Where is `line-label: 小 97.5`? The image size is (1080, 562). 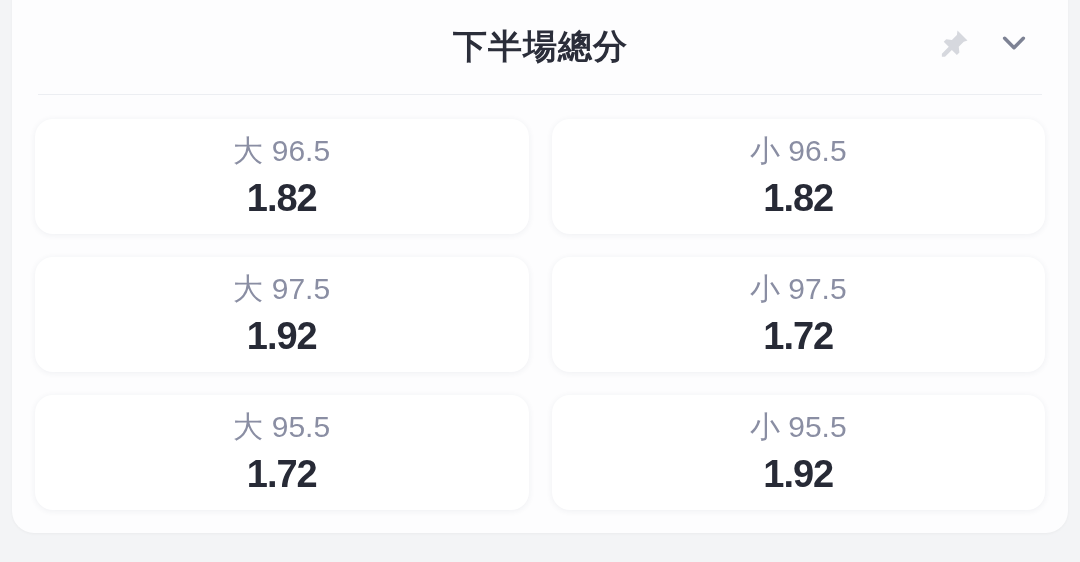 line-label: 小 97.5 is located at coordinates (798, 288).